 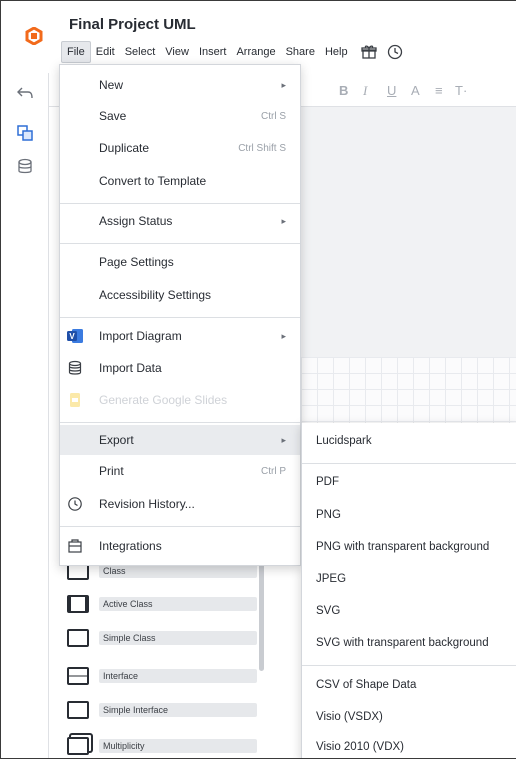 I want to click on export-svg: SVG, so click(x=409, y=611).